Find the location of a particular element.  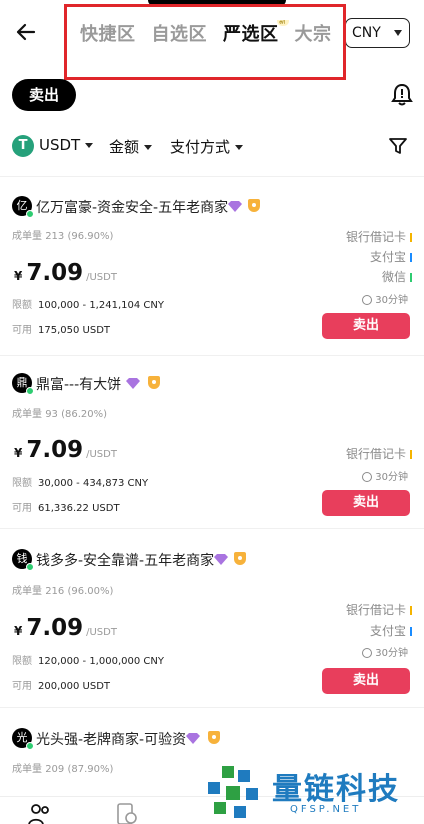

limit-row: 限额 120,000 - 1,000,000 CNY is located at coordinates (88, 659).